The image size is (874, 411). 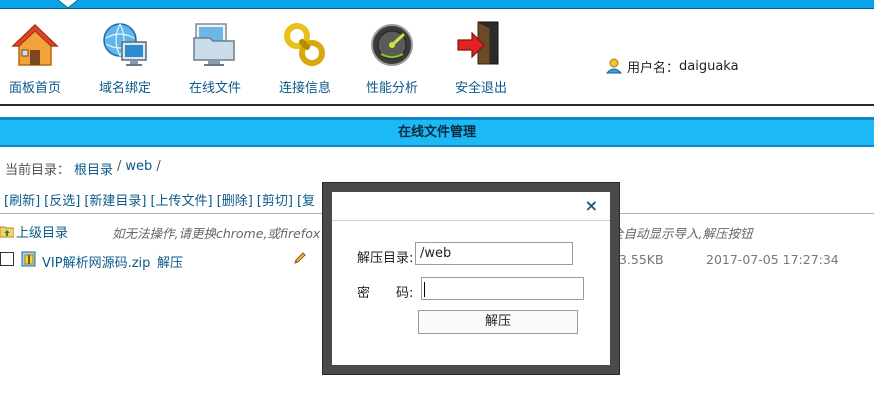 I want to click on browser-hint: 如无法操作,请更换chrome,或firefox, so click(x=216, y=233).